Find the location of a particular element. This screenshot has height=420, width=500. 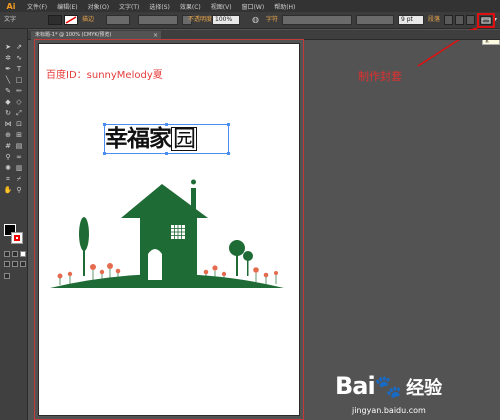

zoom-tool-icon: ⚲ is located at coordinates (19, 190).